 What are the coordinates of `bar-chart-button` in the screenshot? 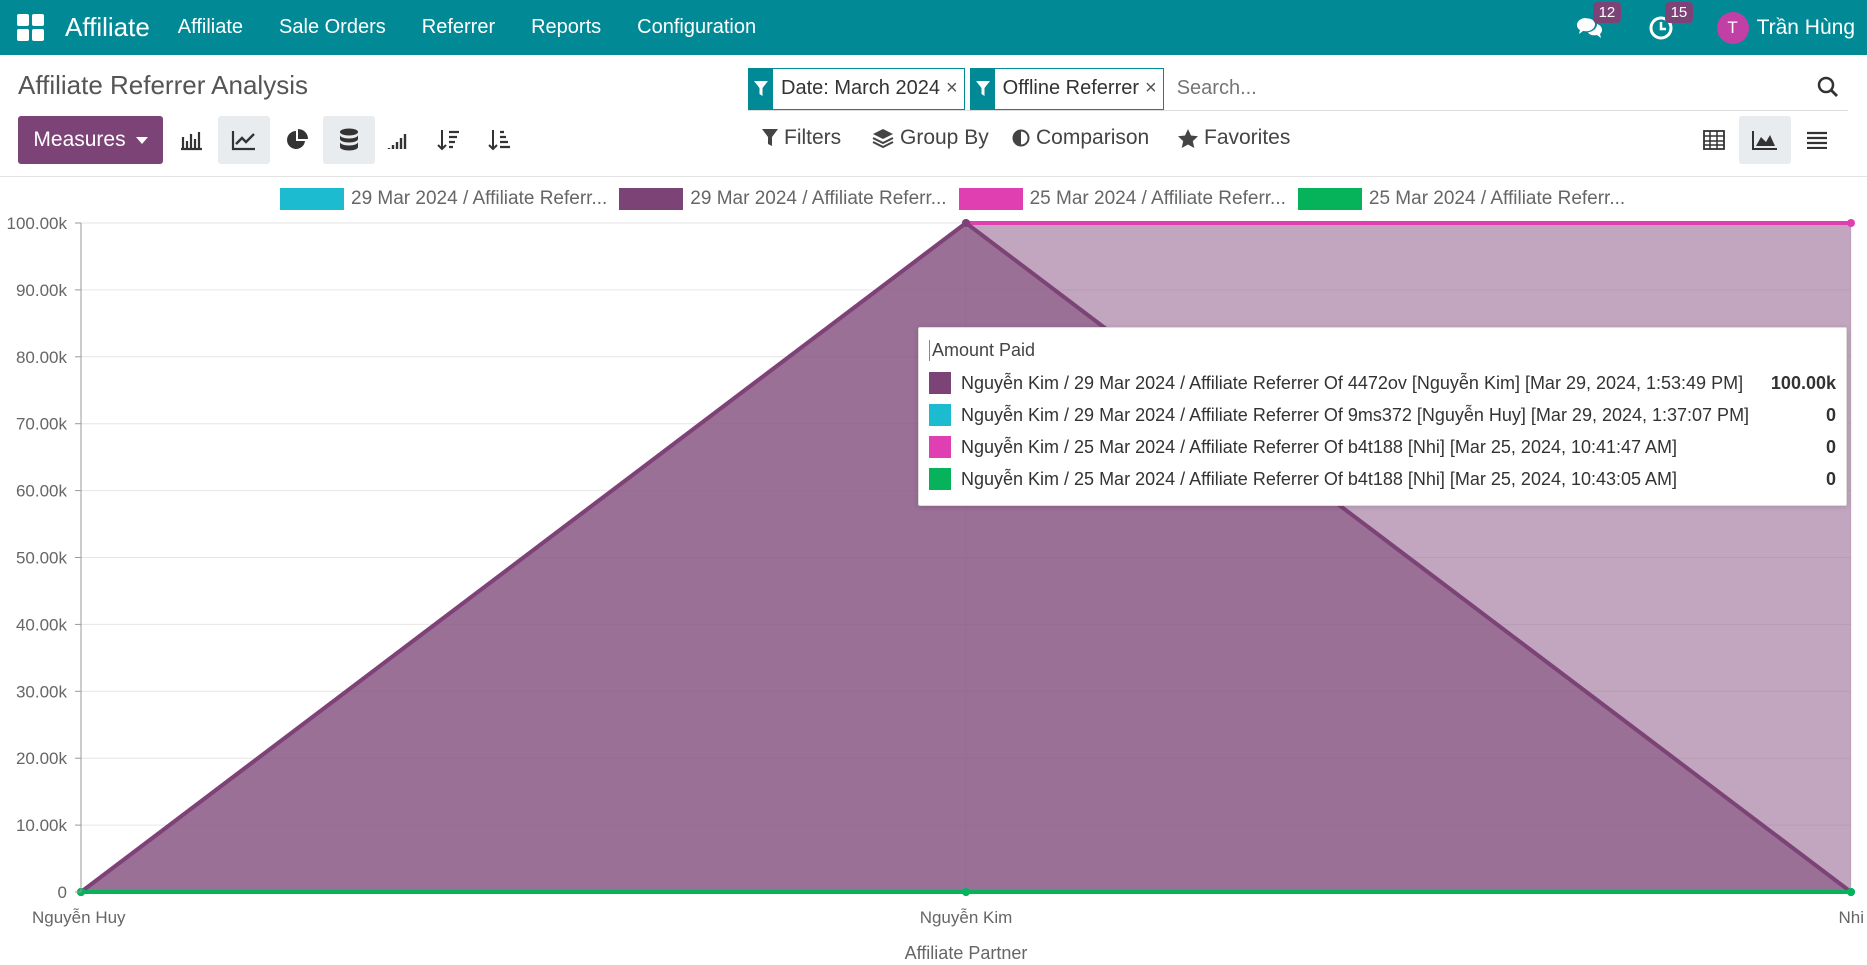 It's located at (191, 140).